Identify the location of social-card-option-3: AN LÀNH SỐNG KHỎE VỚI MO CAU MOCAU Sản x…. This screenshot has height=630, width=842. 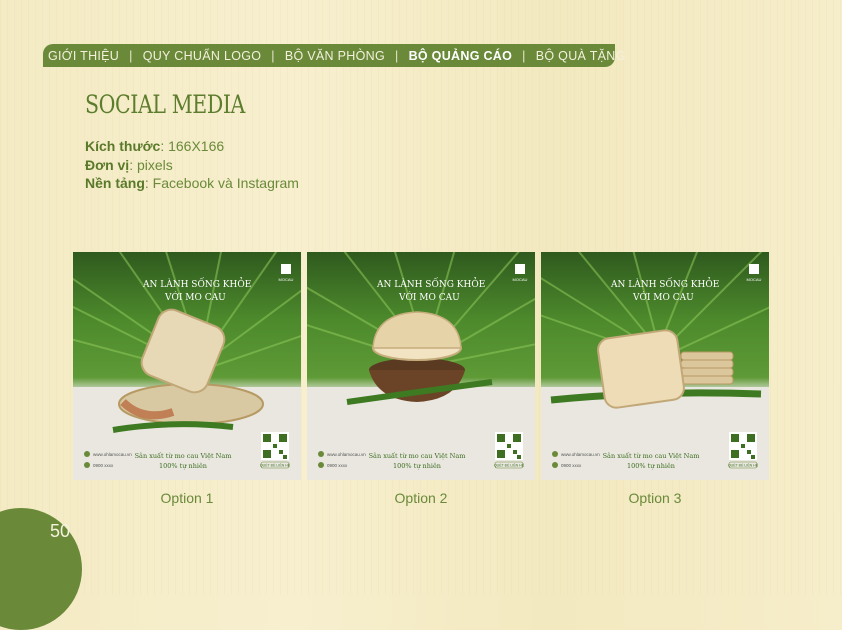
(655, 366).